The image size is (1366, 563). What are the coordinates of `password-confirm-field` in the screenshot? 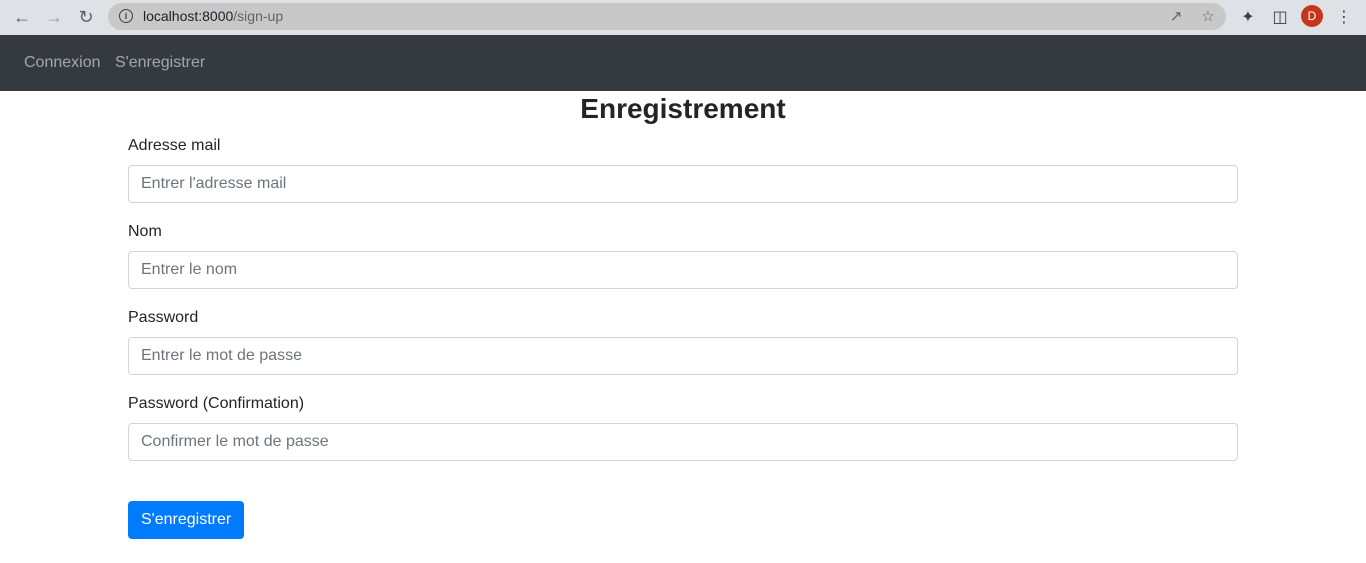 It's located at (683, 442).